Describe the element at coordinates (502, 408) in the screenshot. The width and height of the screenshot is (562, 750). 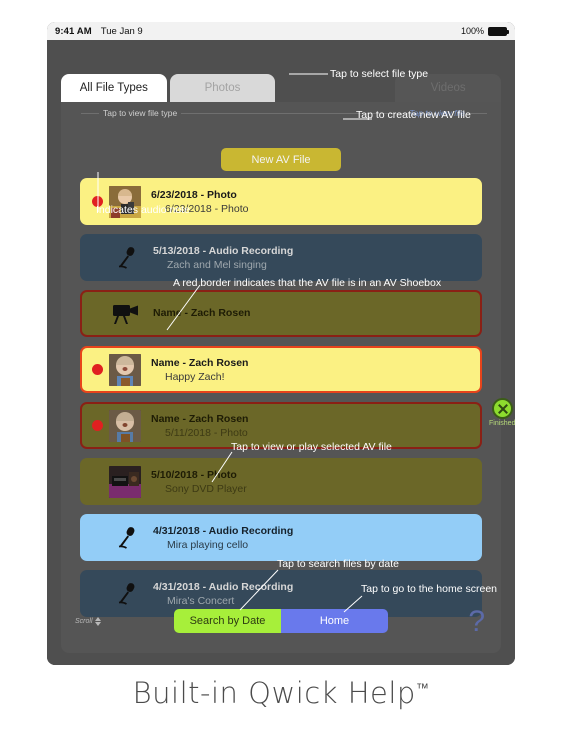
I see `close-x-icon` at that location.